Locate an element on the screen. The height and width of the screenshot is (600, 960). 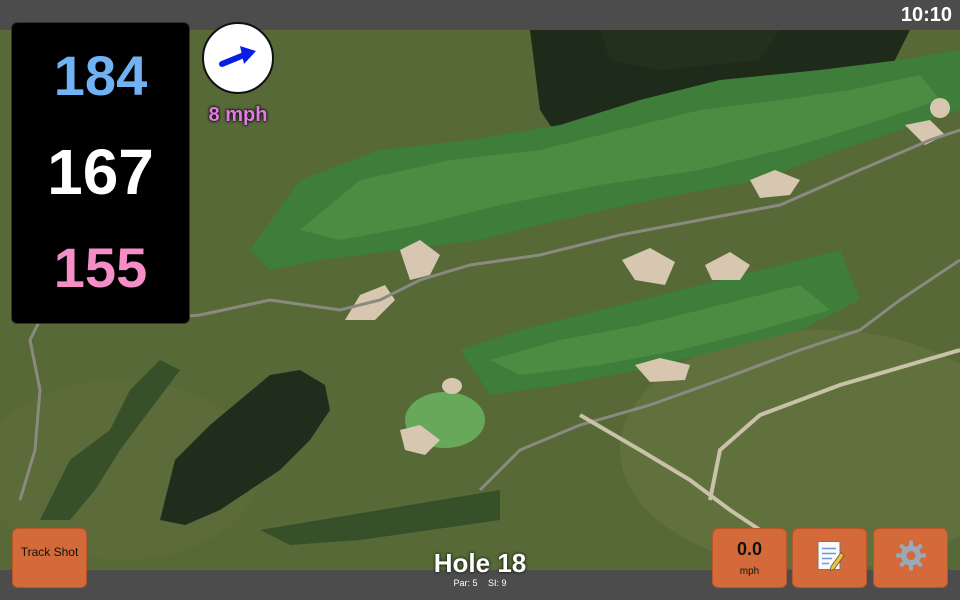
hole-title: Hole 18 is located at coordinates (480, 563).